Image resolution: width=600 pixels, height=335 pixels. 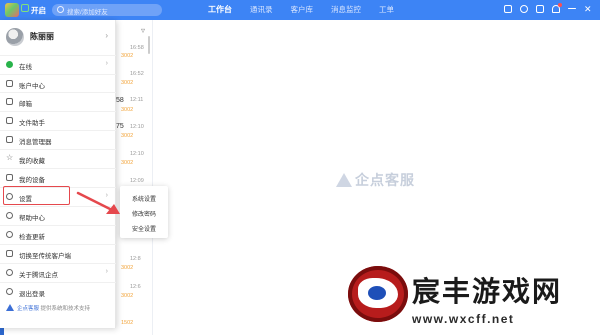 What do you see at coordinates (9, 253) in the screenshot?
I see `switch-icon` at bounding box center [9, 253].